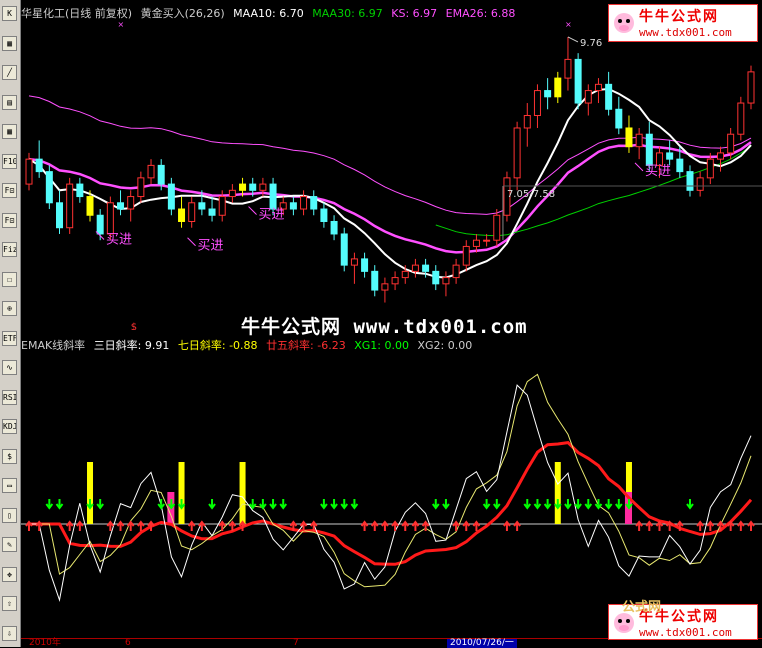  I want to click on range-label: 7.05-7.58, so click(531, 194).